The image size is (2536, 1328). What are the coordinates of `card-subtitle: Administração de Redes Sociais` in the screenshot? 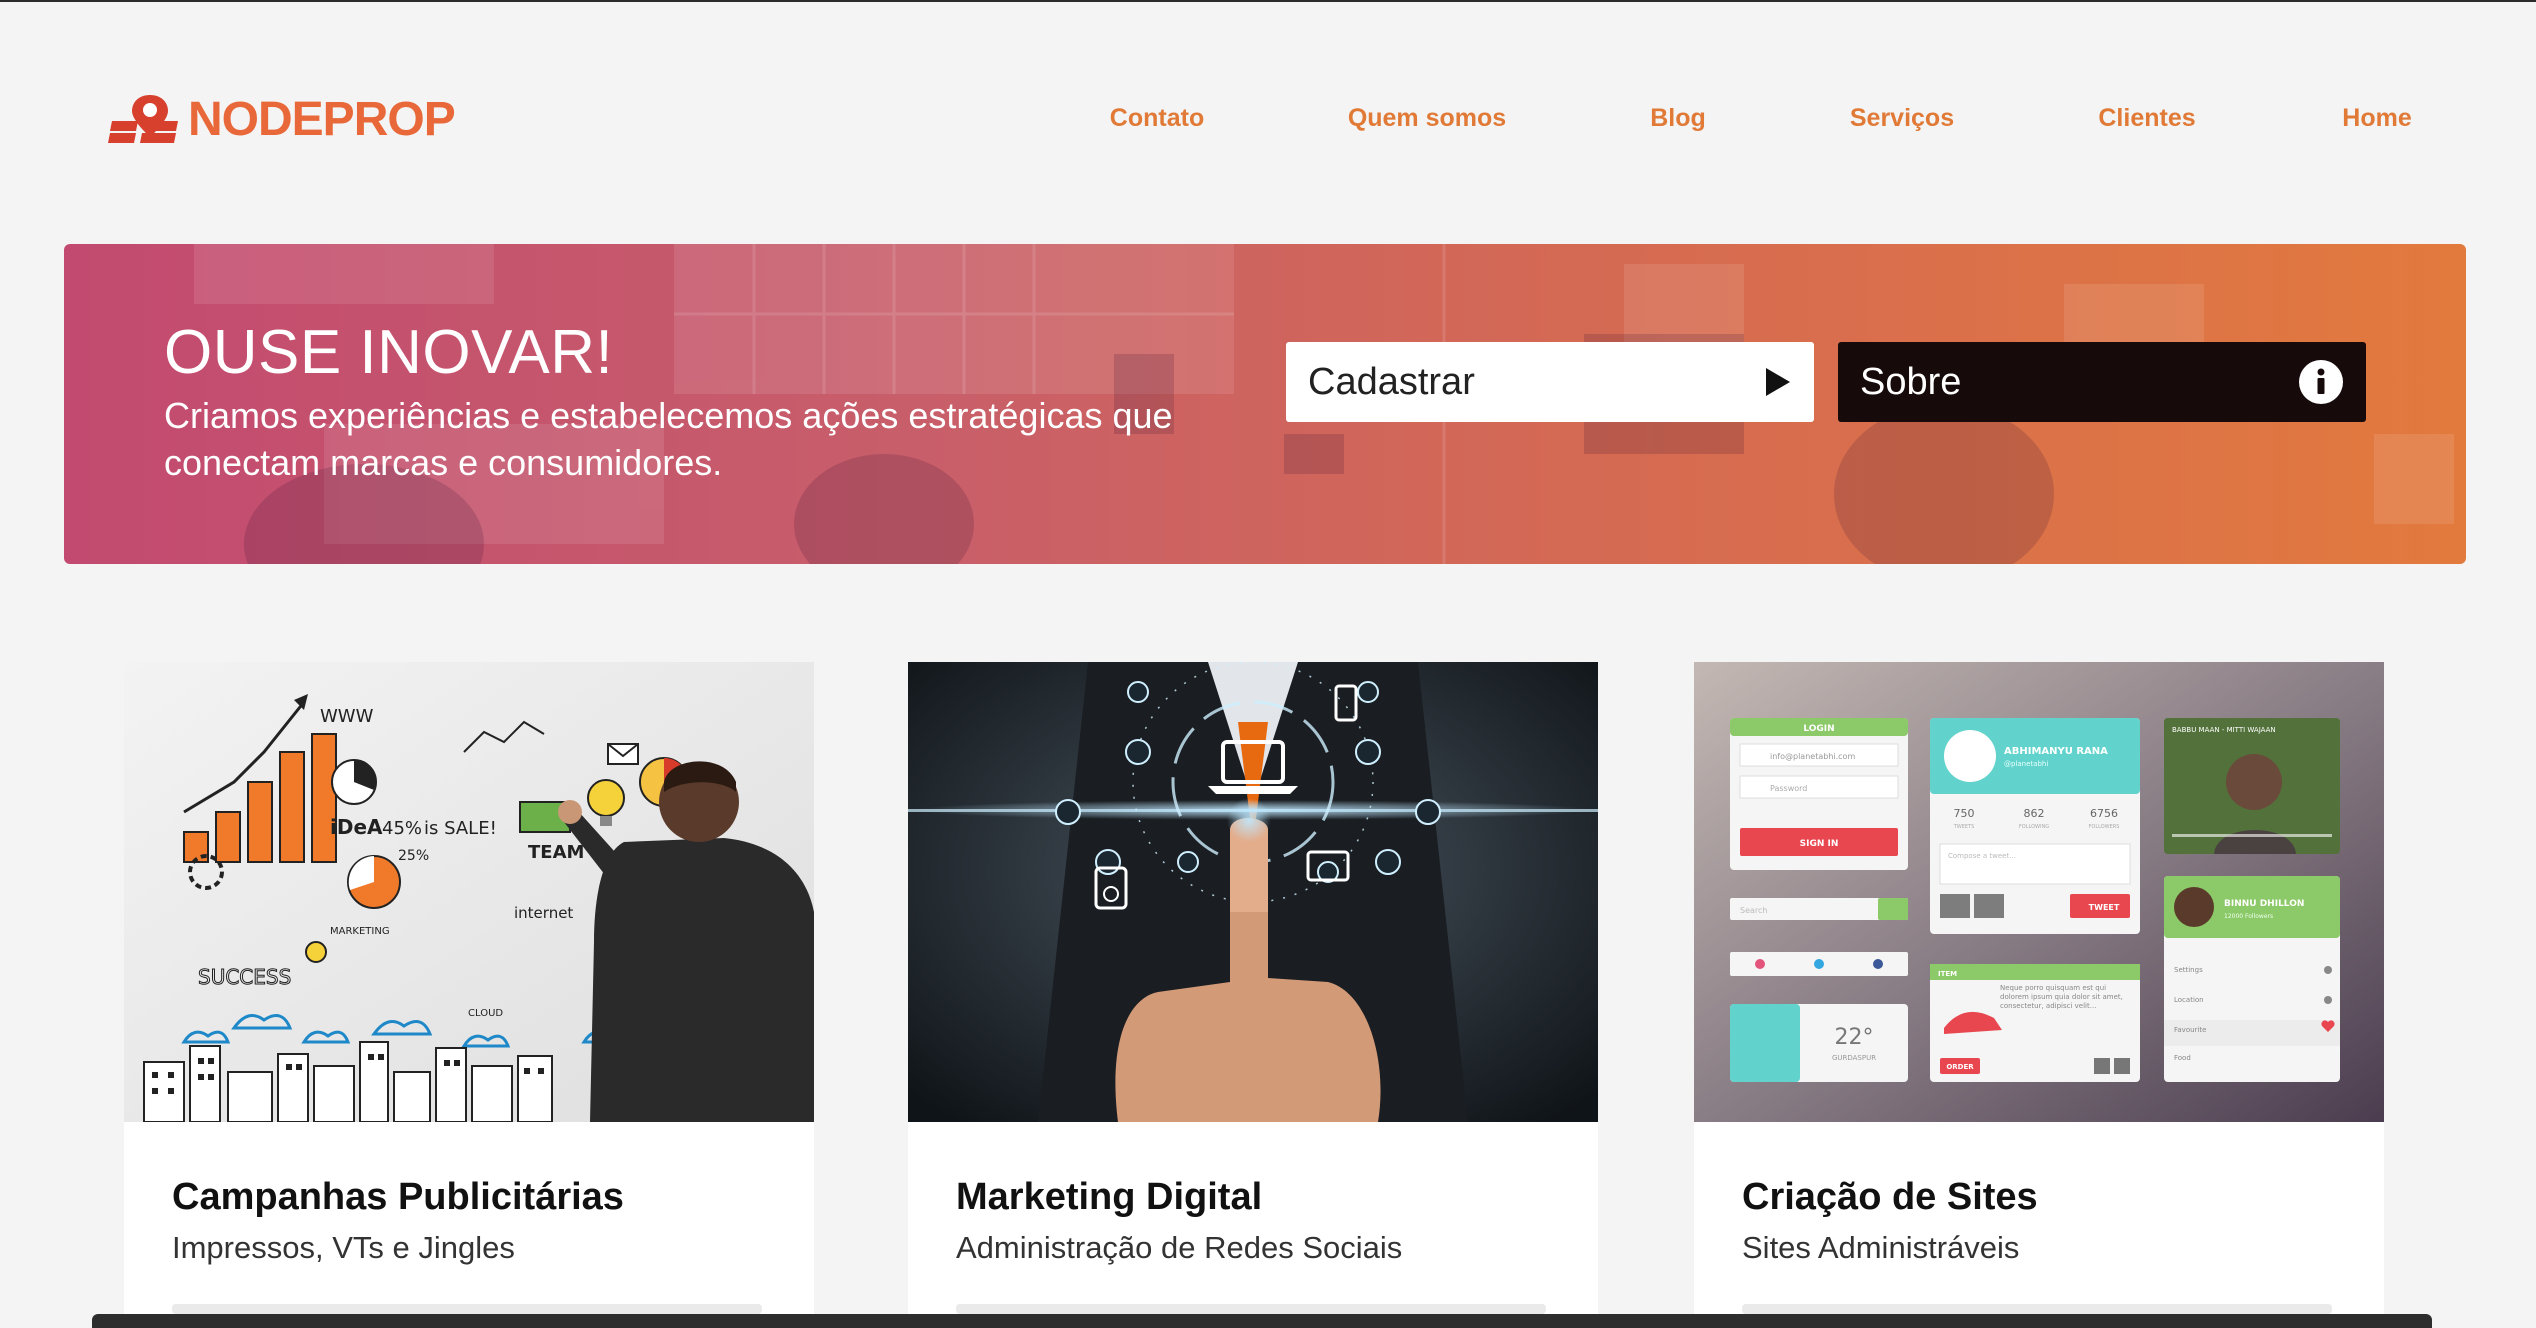 It's located at (1179, 1247).